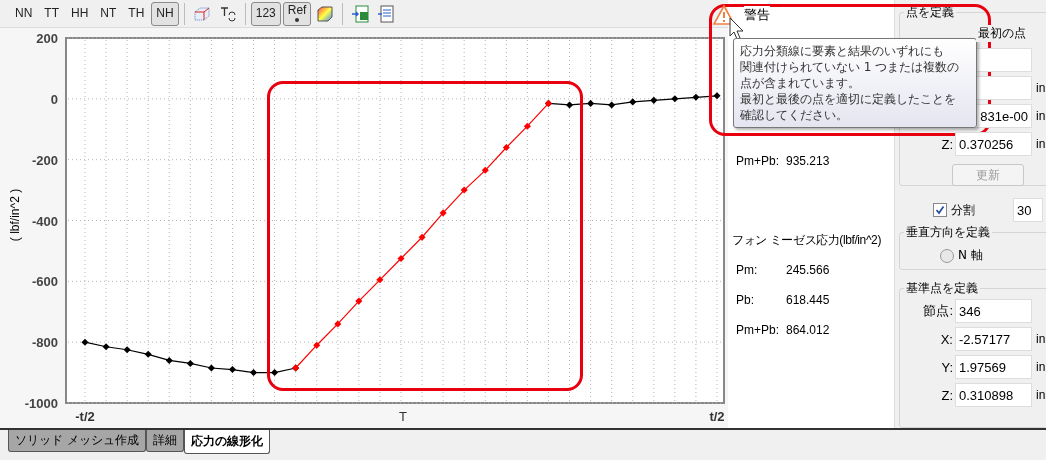 This screenshot has height=460, width=1046. What do you see at coordinates (947, 367) in the screenshot?
I see `field-label: Y:` at bounding box center [947, 367].